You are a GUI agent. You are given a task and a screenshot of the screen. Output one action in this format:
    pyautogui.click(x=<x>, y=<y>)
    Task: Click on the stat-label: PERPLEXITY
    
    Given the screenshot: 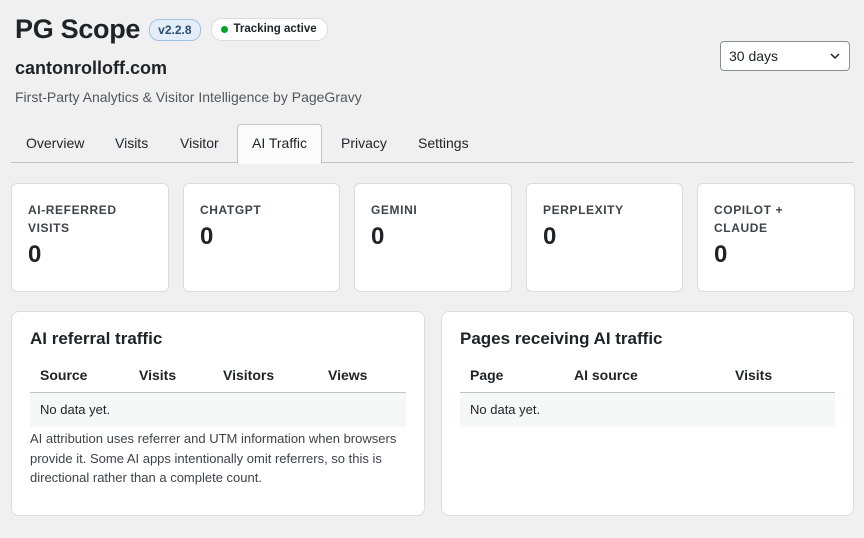 What is the action you would take?
    pyautogui.click(x=583, y=210)
    